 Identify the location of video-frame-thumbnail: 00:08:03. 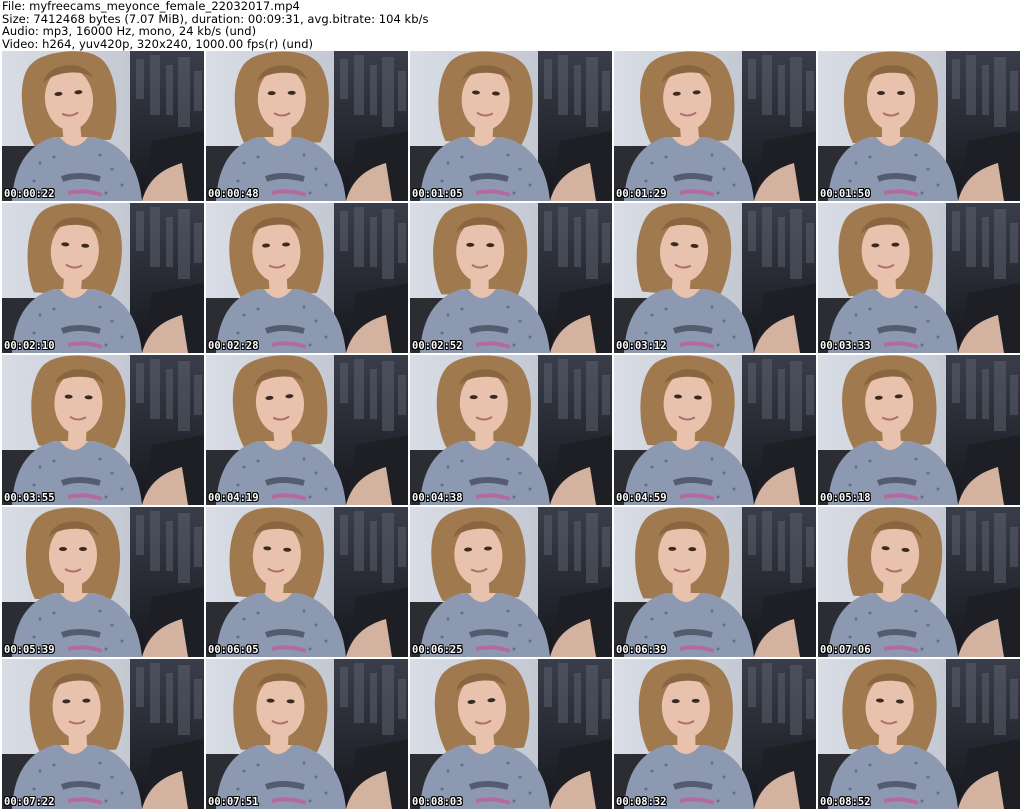
(511, 734).